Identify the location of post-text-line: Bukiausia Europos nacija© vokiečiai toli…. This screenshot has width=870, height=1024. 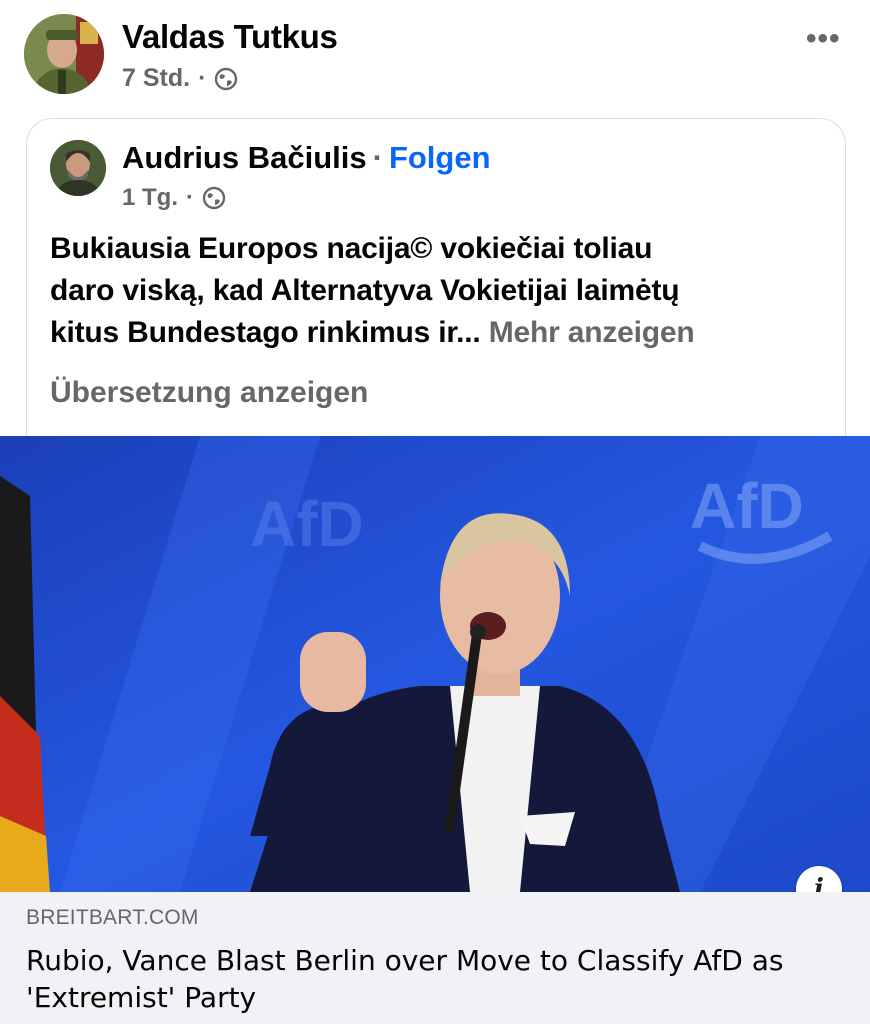
(351, 248).